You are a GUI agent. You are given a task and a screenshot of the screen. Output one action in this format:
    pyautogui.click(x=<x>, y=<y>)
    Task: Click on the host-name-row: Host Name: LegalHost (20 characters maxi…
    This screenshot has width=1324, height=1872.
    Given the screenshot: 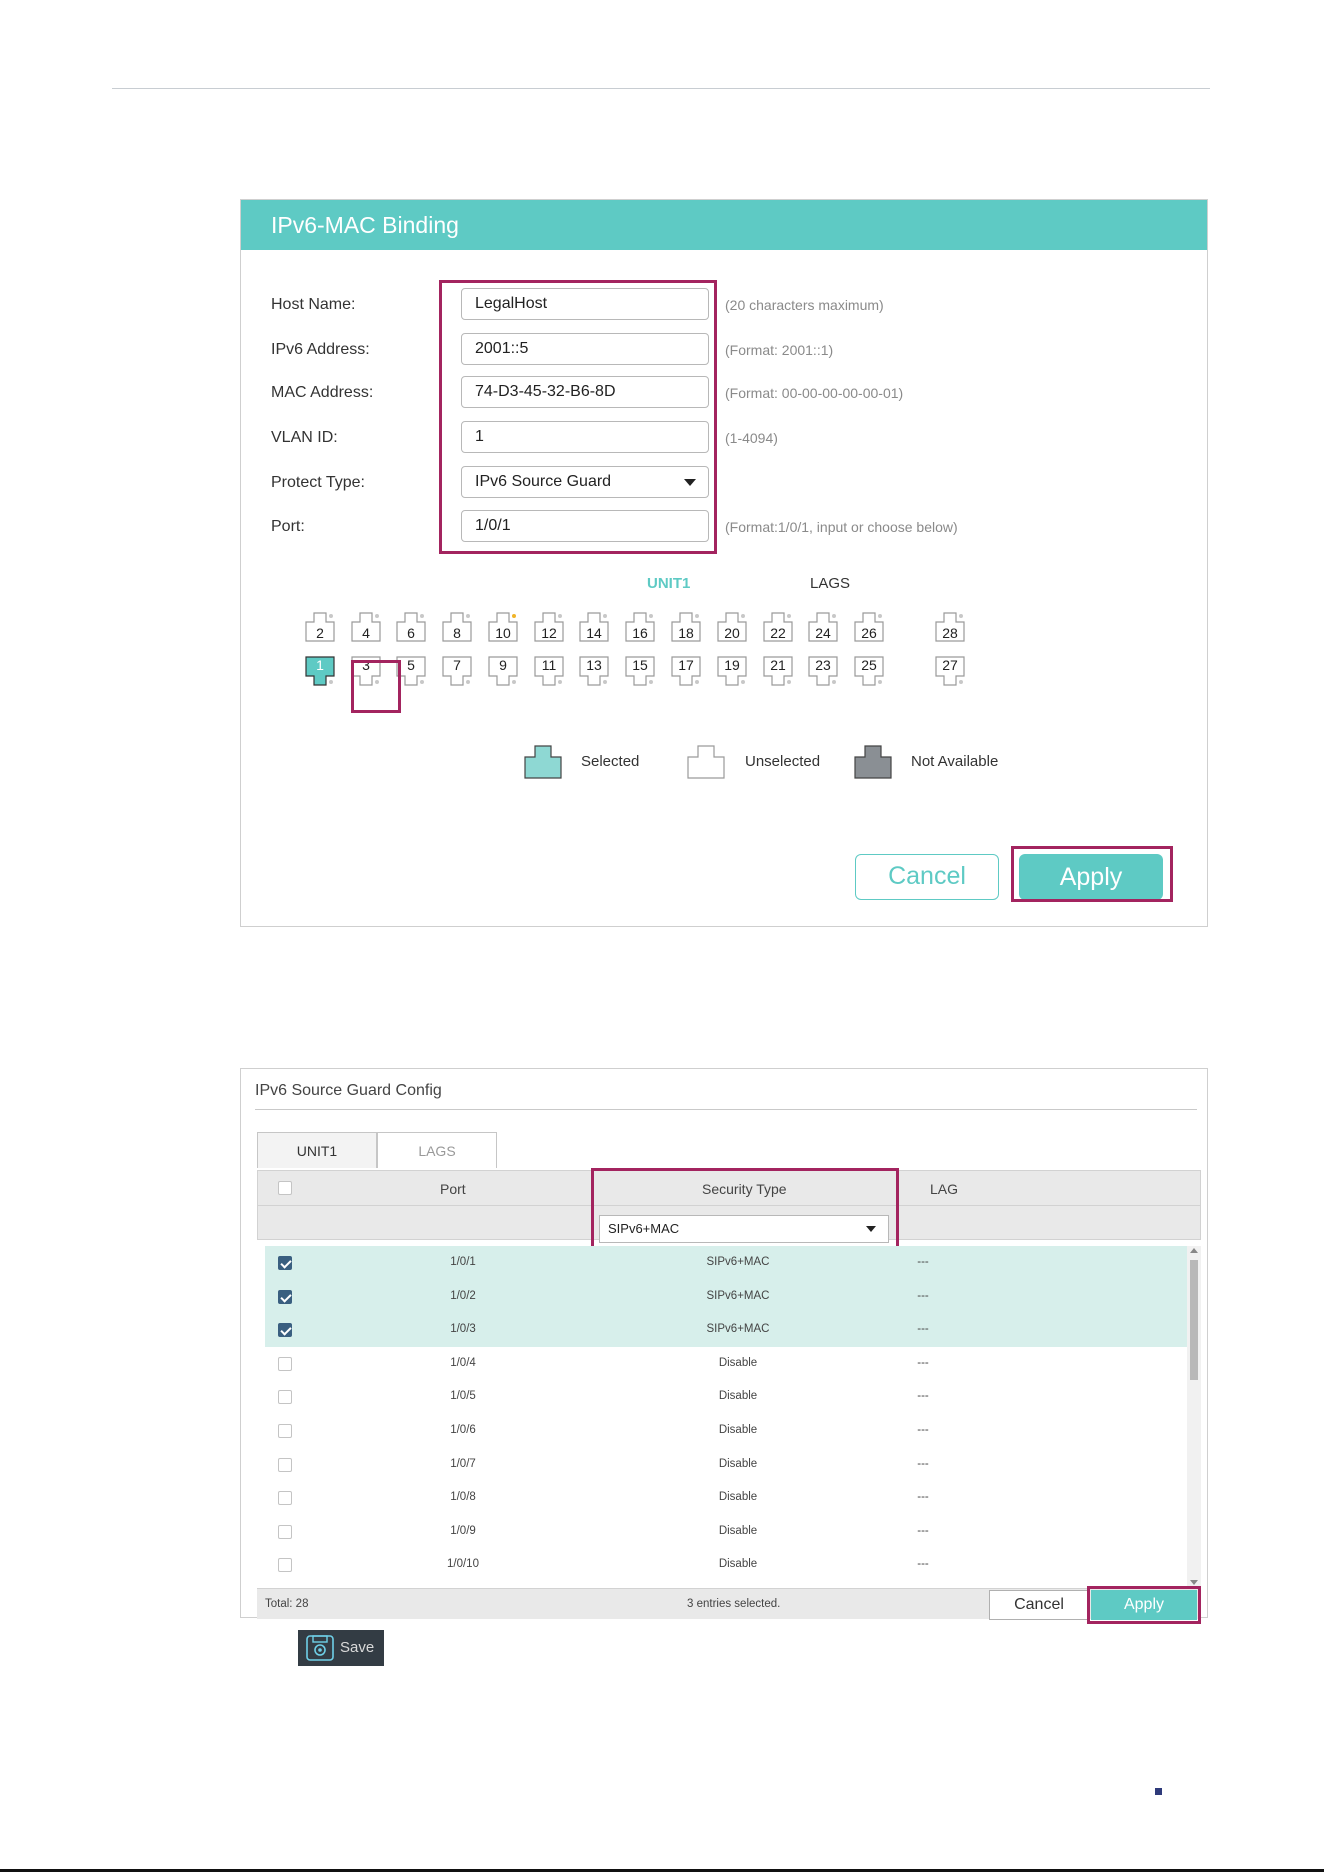 What is the action you would take?
    pyautogui.click(x=724, y=305)
    